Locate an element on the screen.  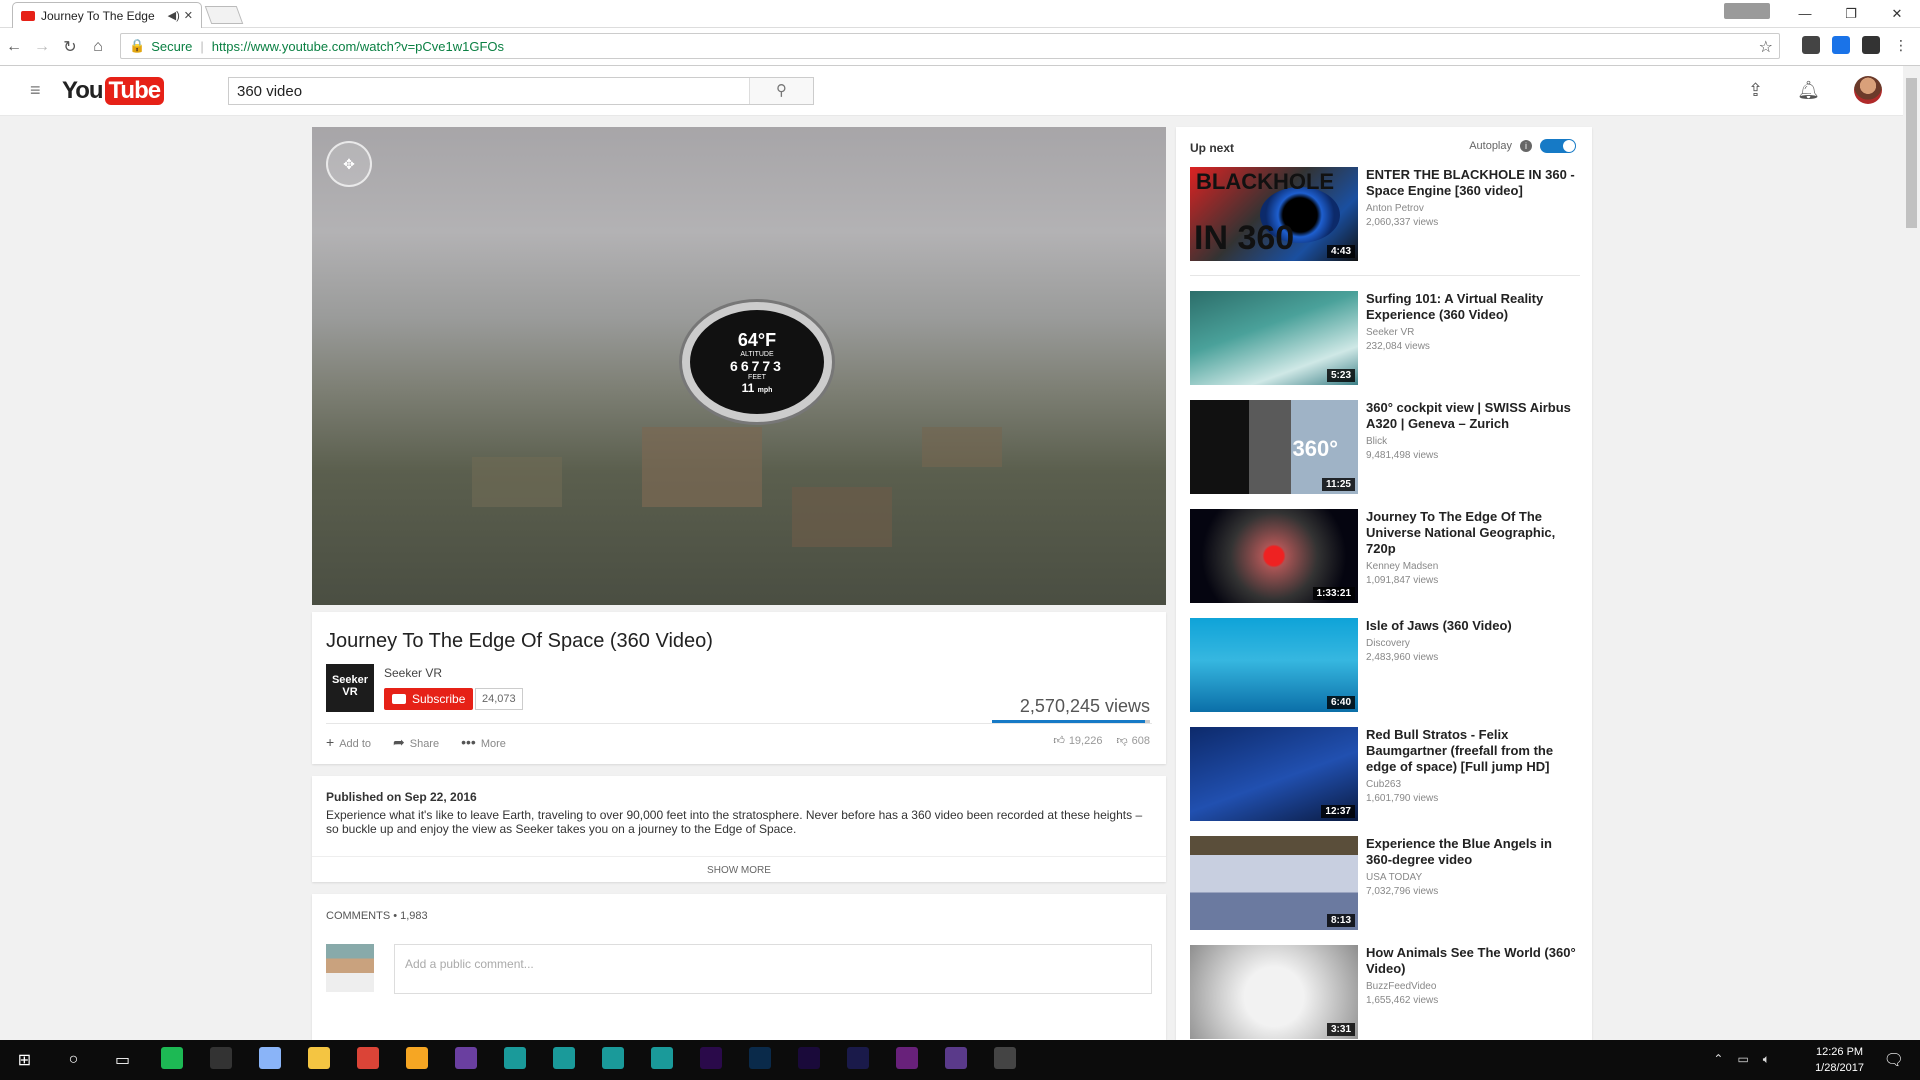
subscribe-button: Subscribe is located at coordinates (429, 699).